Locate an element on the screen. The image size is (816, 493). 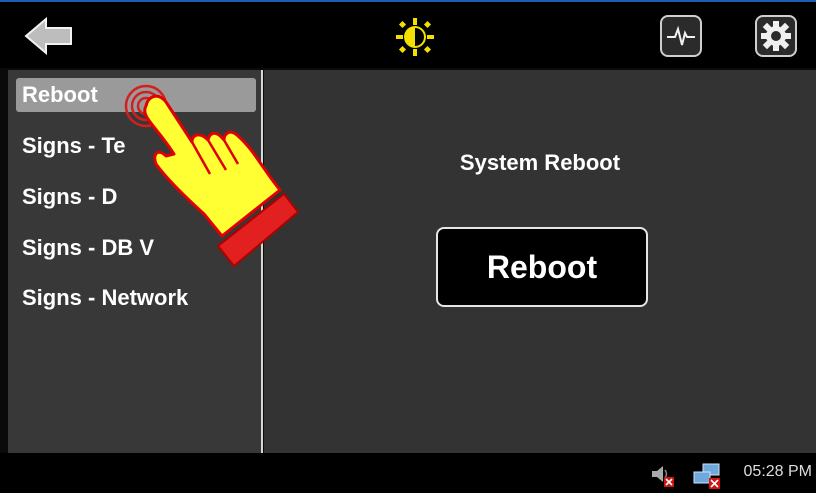
monitor-button is located at coordinates (681, 36).